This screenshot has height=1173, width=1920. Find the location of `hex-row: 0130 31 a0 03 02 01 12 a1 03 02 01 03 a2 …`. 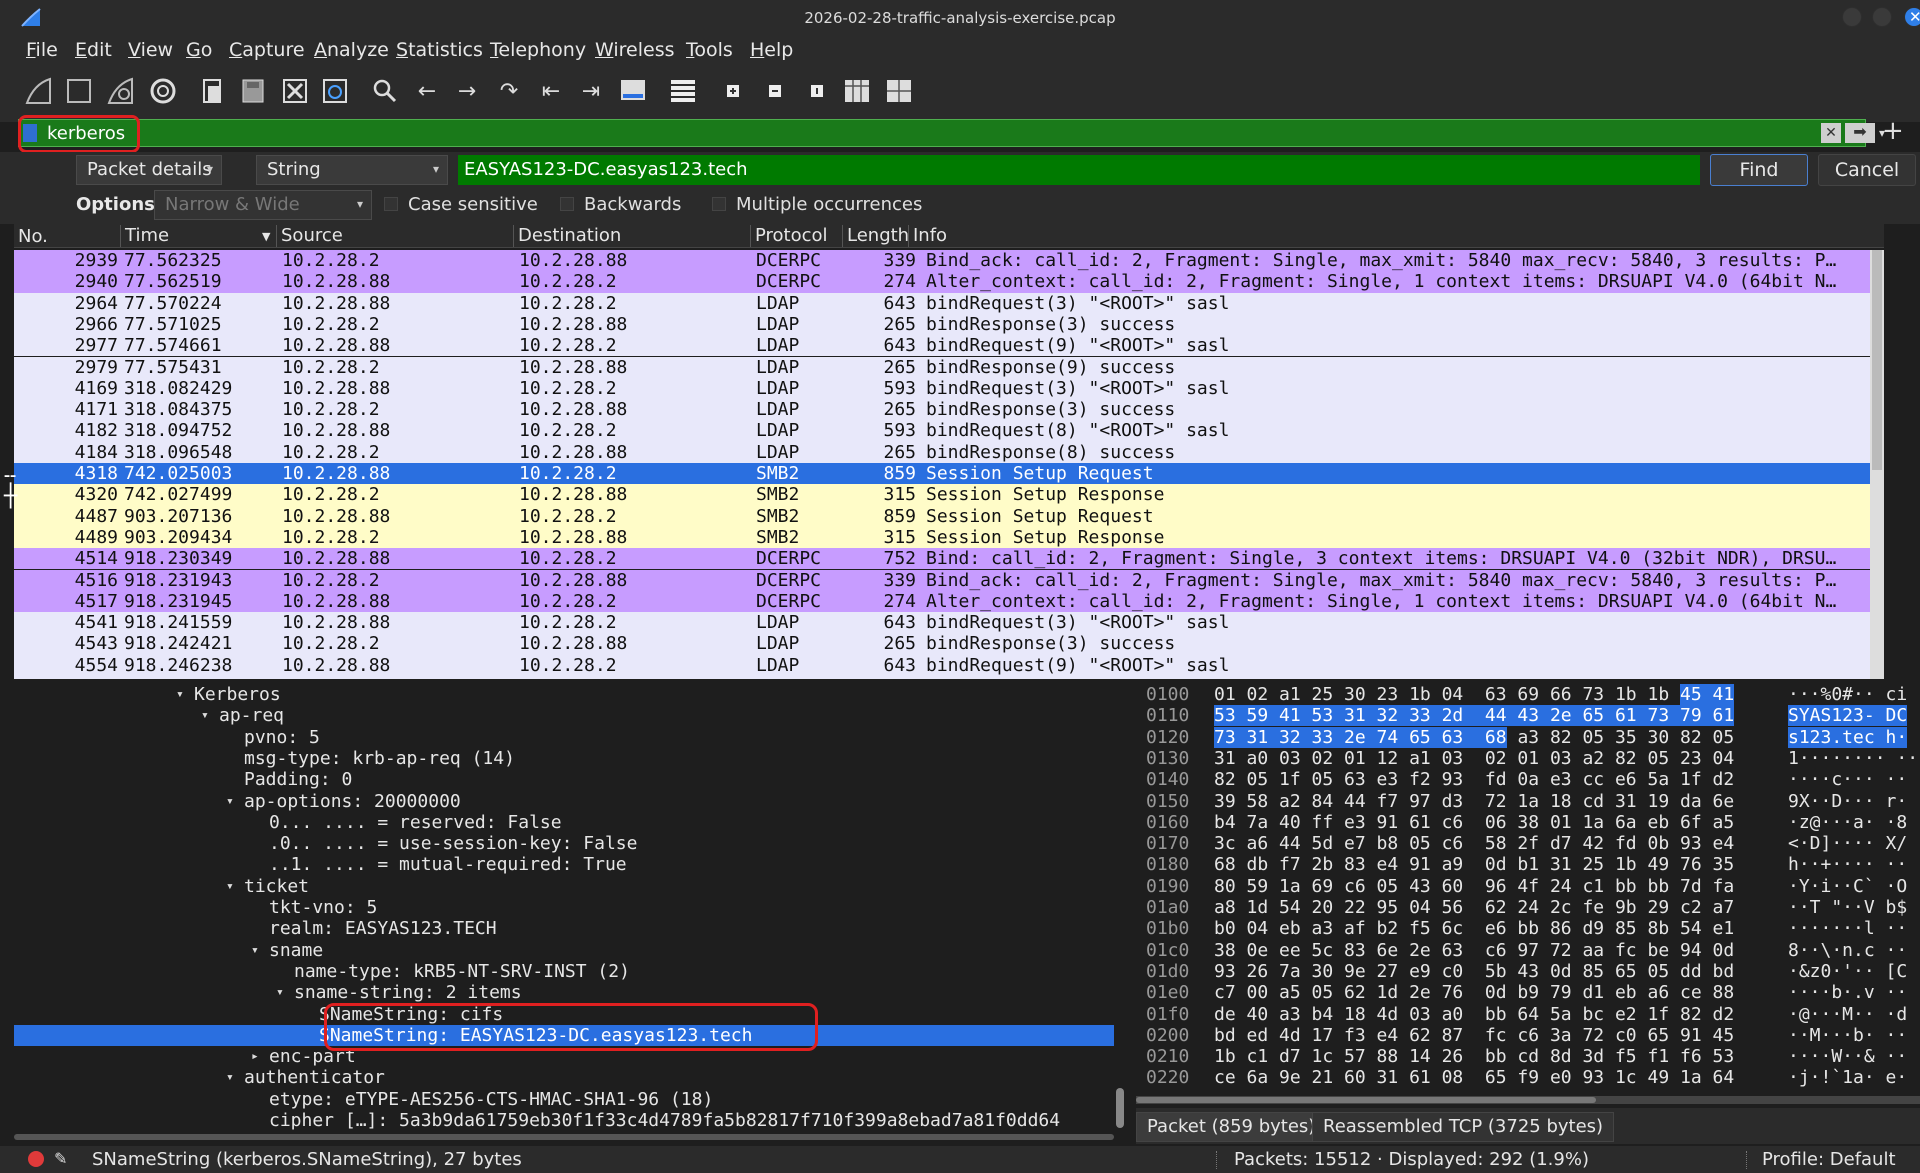

hex-row: 0130 31 a0 03 02 01 12 a1 03 02 01 03 a2 … is located at coordinates (1528, 758).